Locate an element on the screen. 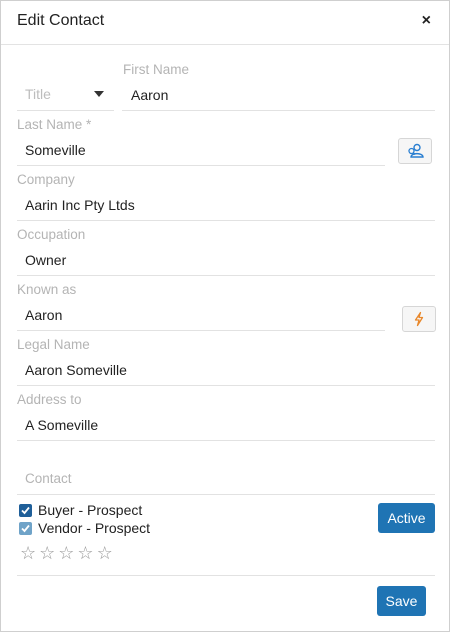 The image size is (452, 634). legal-name-underline is located at coordinates (226, 385).